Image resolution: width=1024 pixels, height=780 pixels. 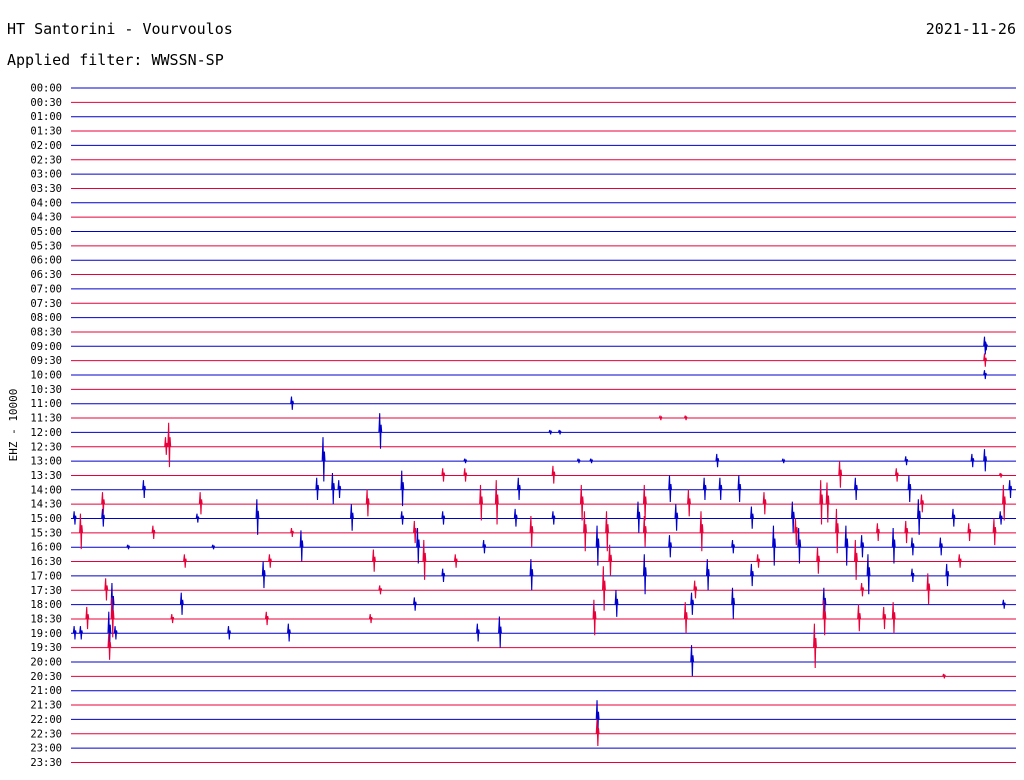 I want to click on time-label: 07:30, so click(x=46, y=304).